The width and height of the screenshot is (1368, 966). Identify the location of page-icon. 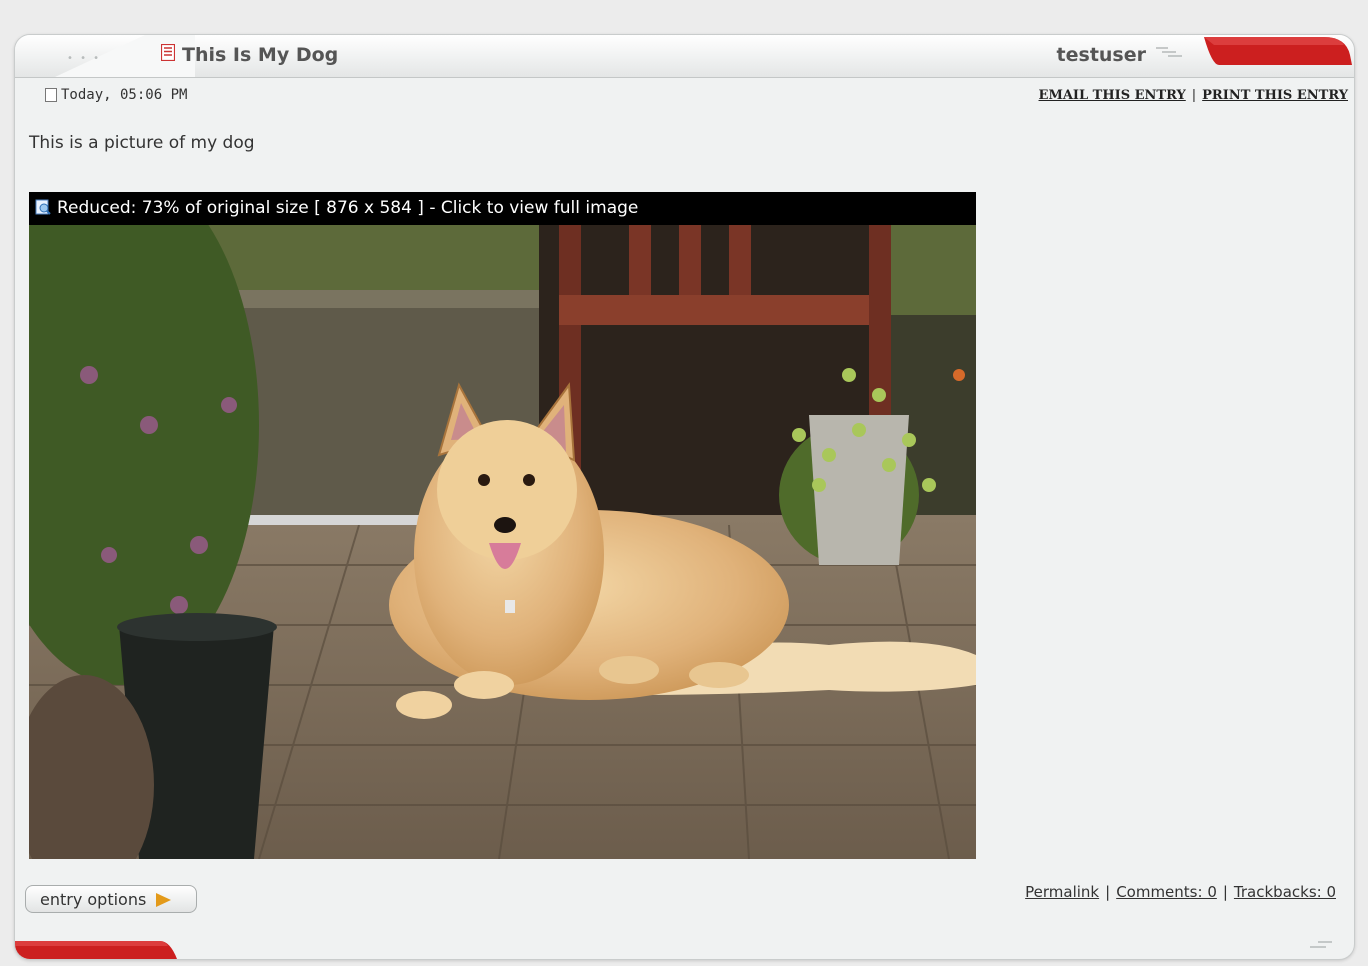
(51, 95).